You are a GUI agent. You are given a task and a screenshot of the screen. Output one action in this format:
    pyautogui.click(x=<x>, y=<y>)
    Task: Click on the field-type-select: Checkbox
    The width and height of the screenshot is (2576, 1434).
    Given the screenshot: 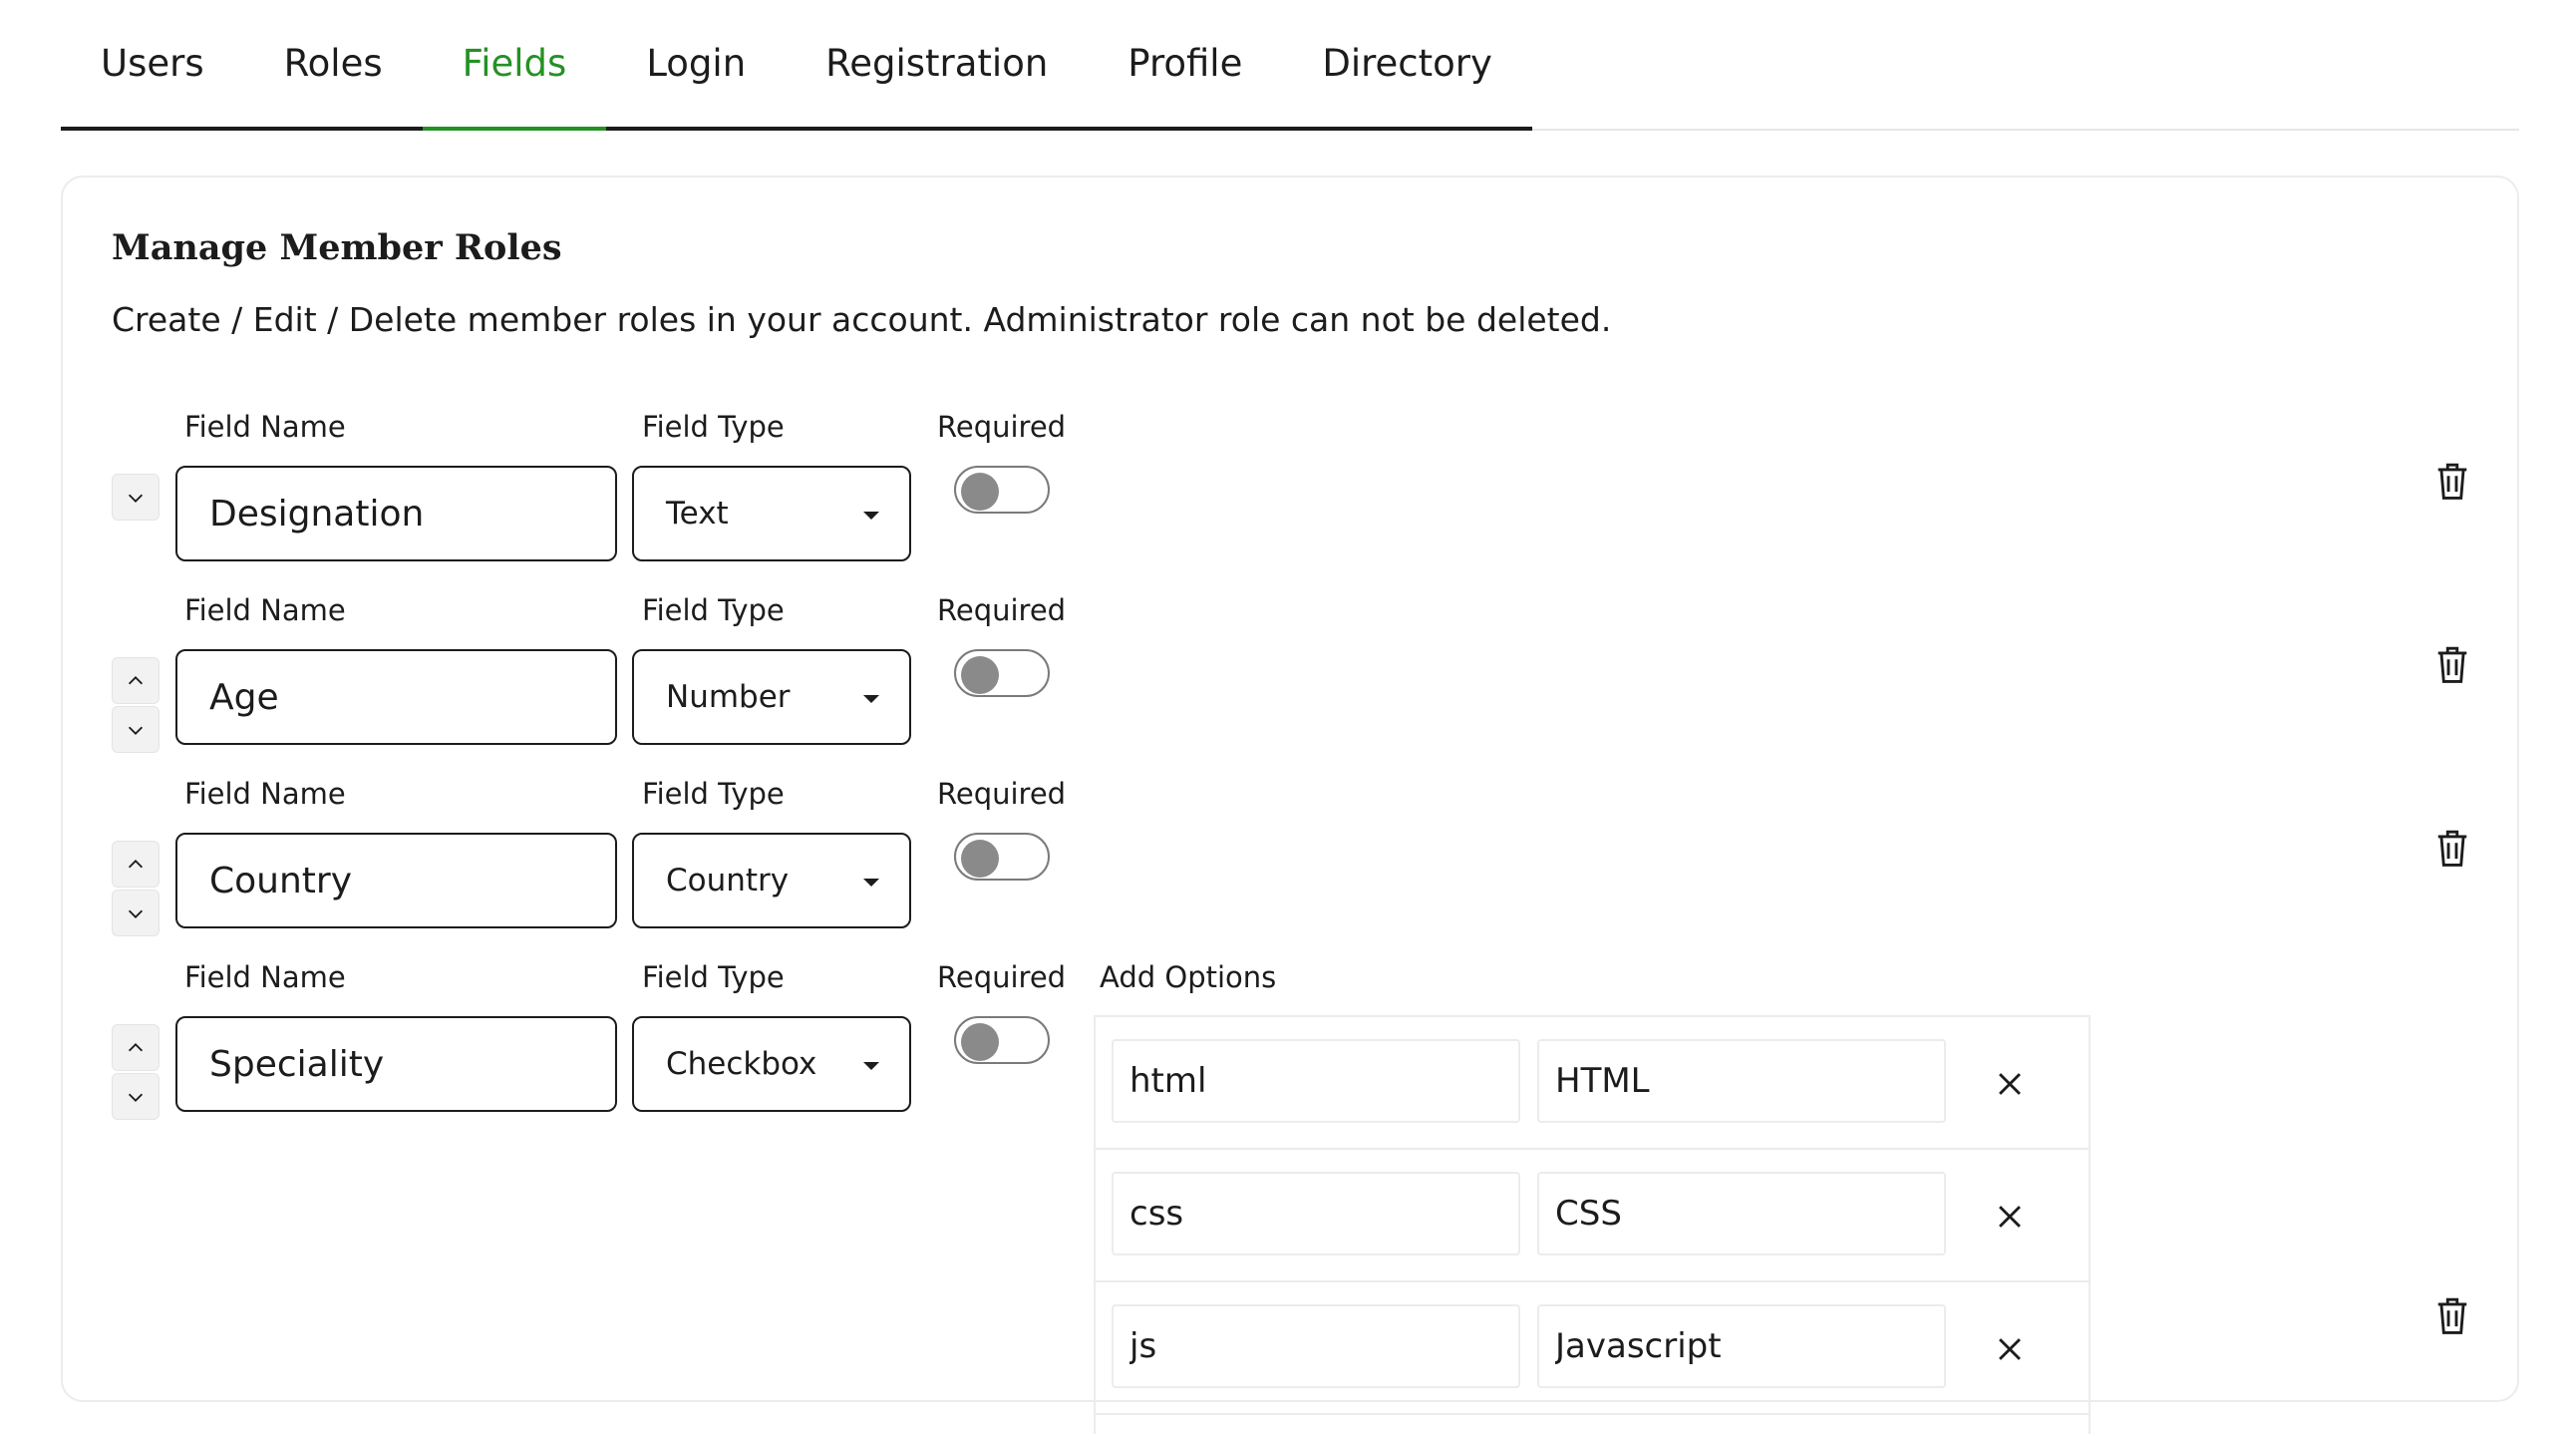 What is the action you would take?
    pyautogui.click(x=771, y=1064)
    